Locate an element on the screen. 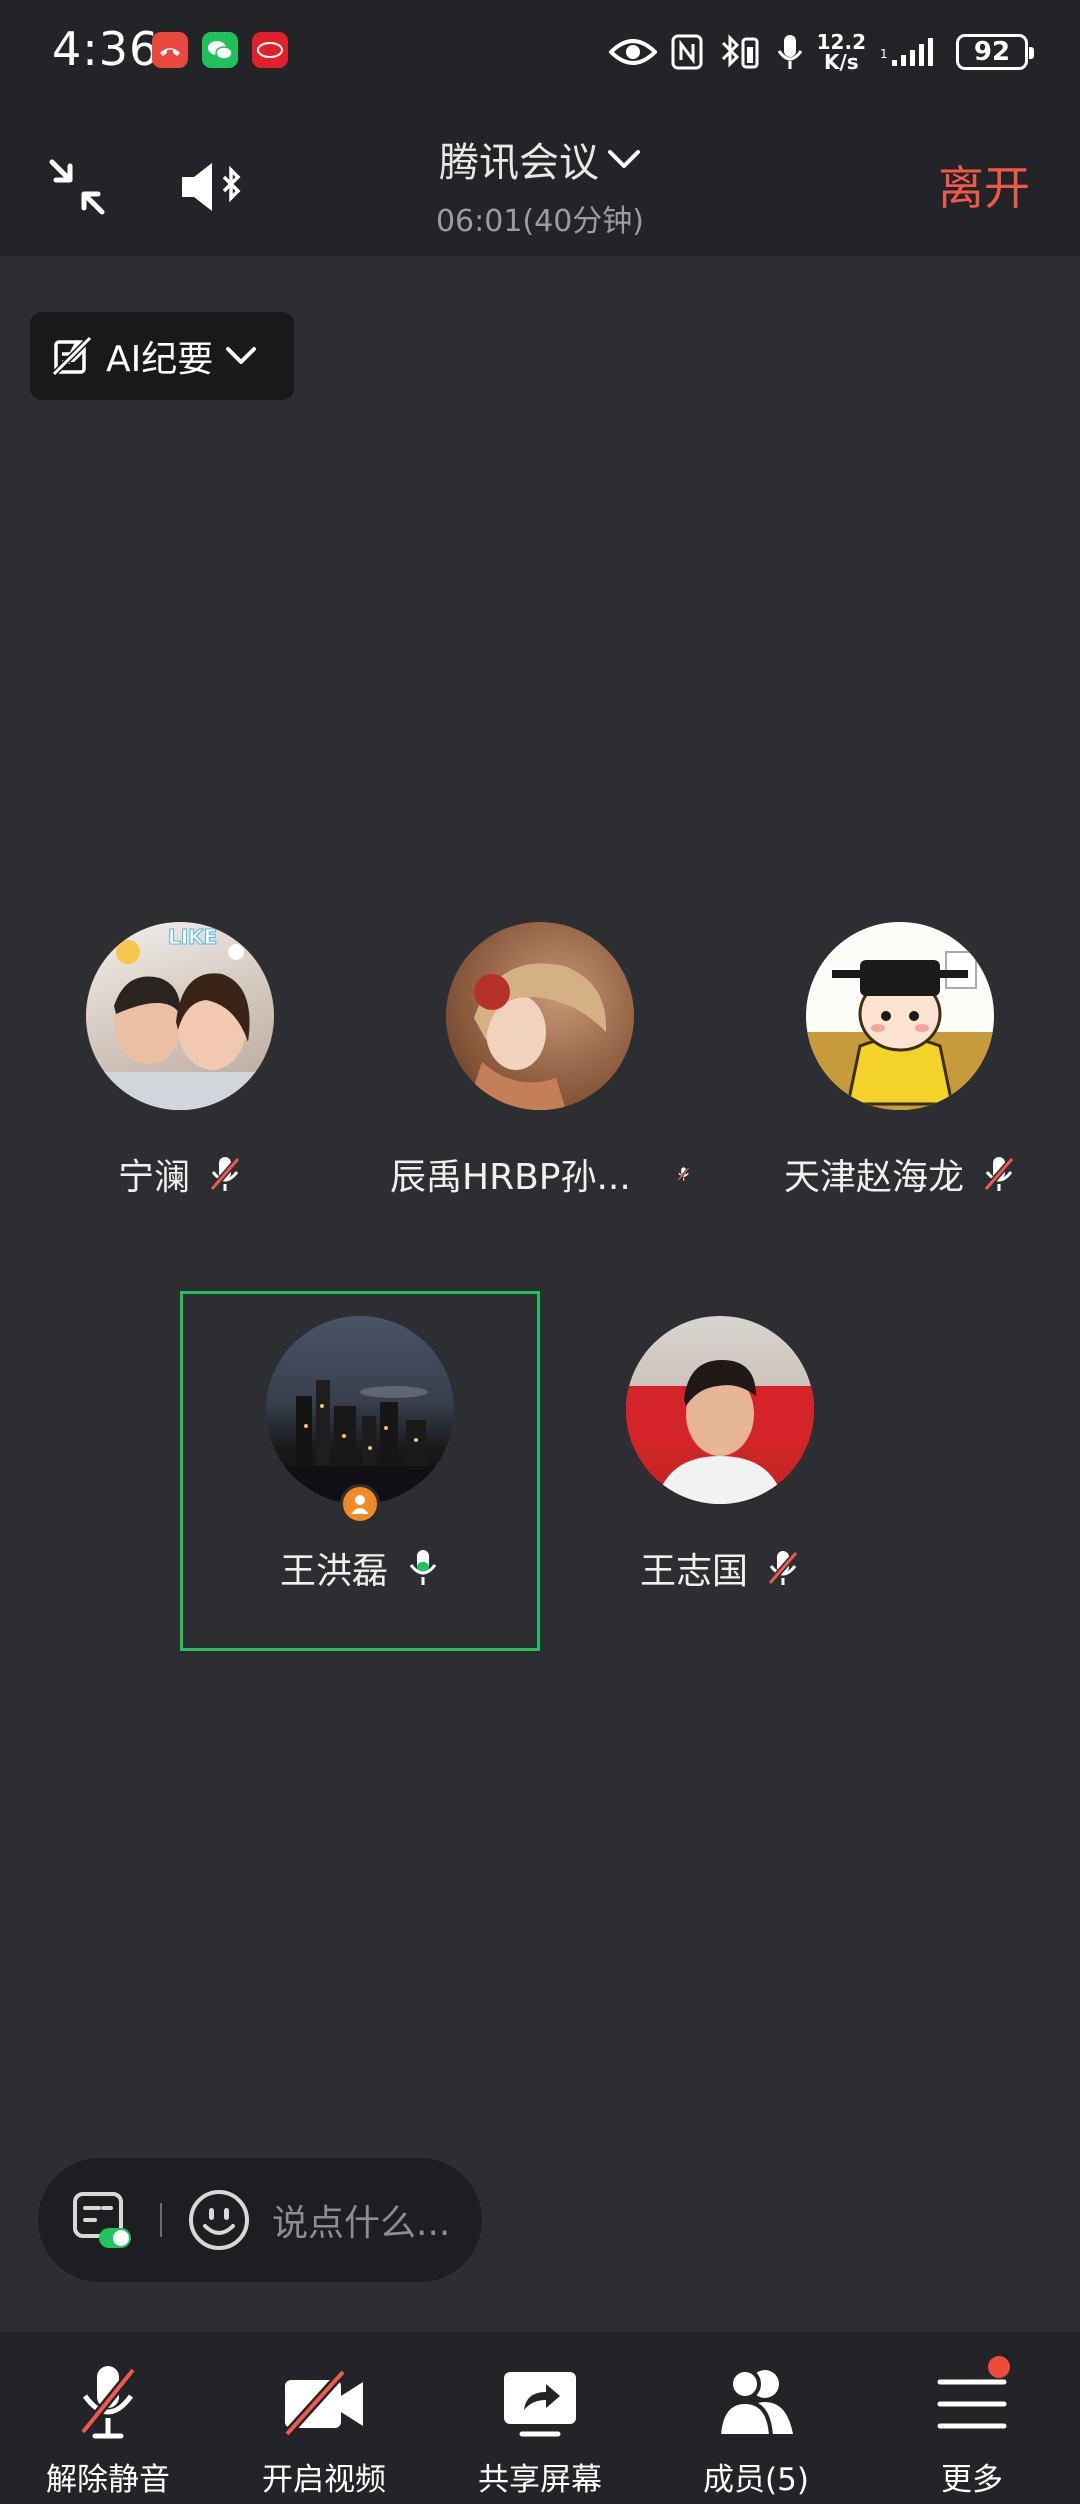  ai-summary-button: AI纪要 is located at coordinates (162, 356).